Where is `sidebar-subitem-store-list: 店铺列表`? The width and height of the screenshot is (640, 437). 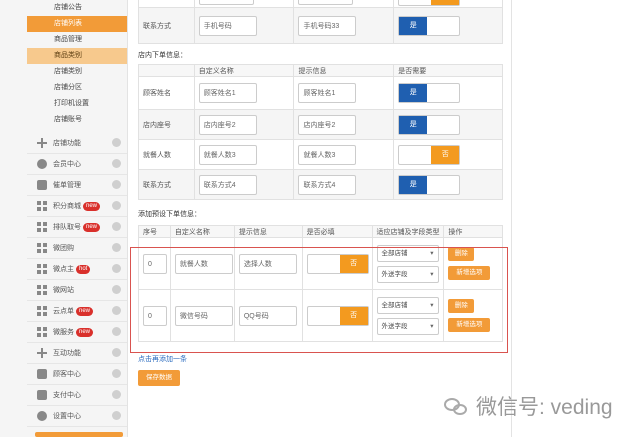 sidebar-subitem-store-list: 店铺列表 is located at coordinates (77, 24).